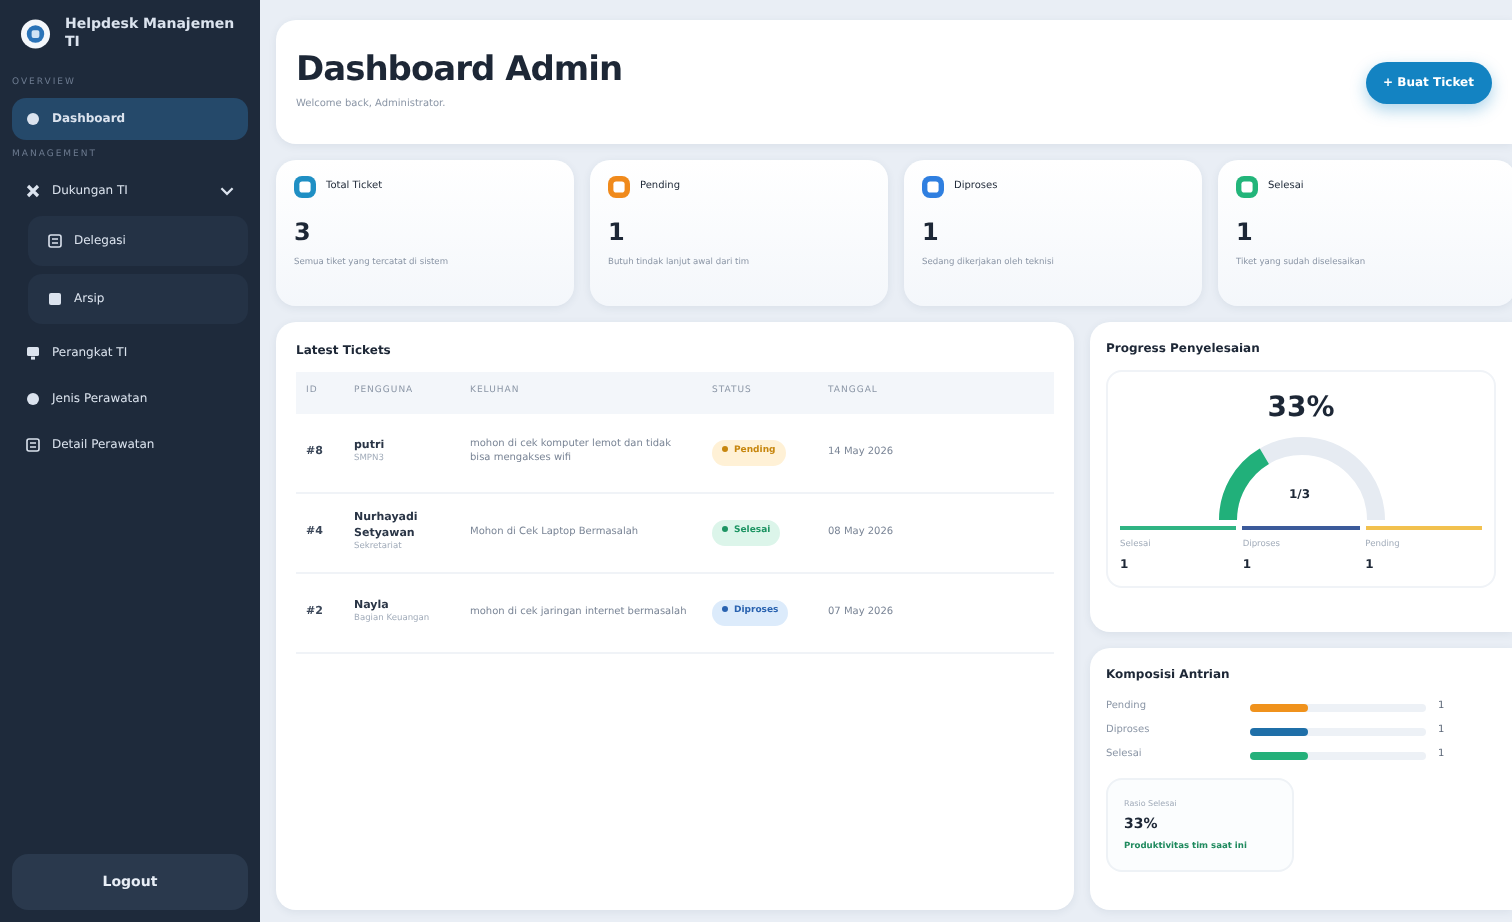 The height and width of the screenshot is (922, 1512). Describe the element at coordinates (303, 233) in the screenshot. I see `stat-value: 3` at that location.